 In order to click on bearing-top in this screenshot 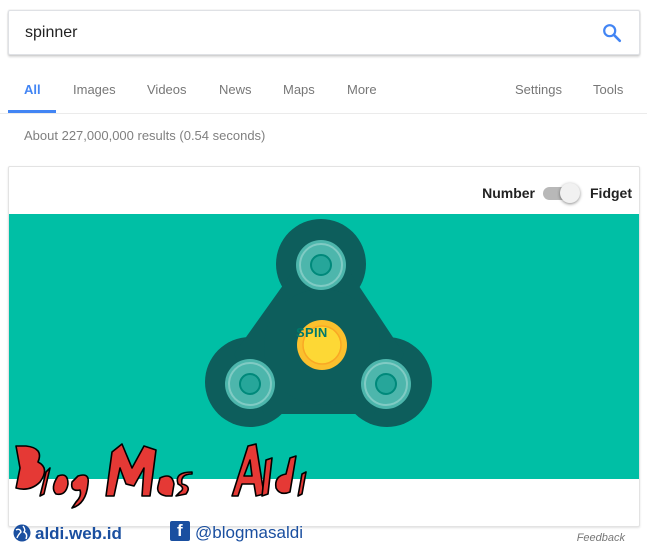, I will do `click(321, 265)`.